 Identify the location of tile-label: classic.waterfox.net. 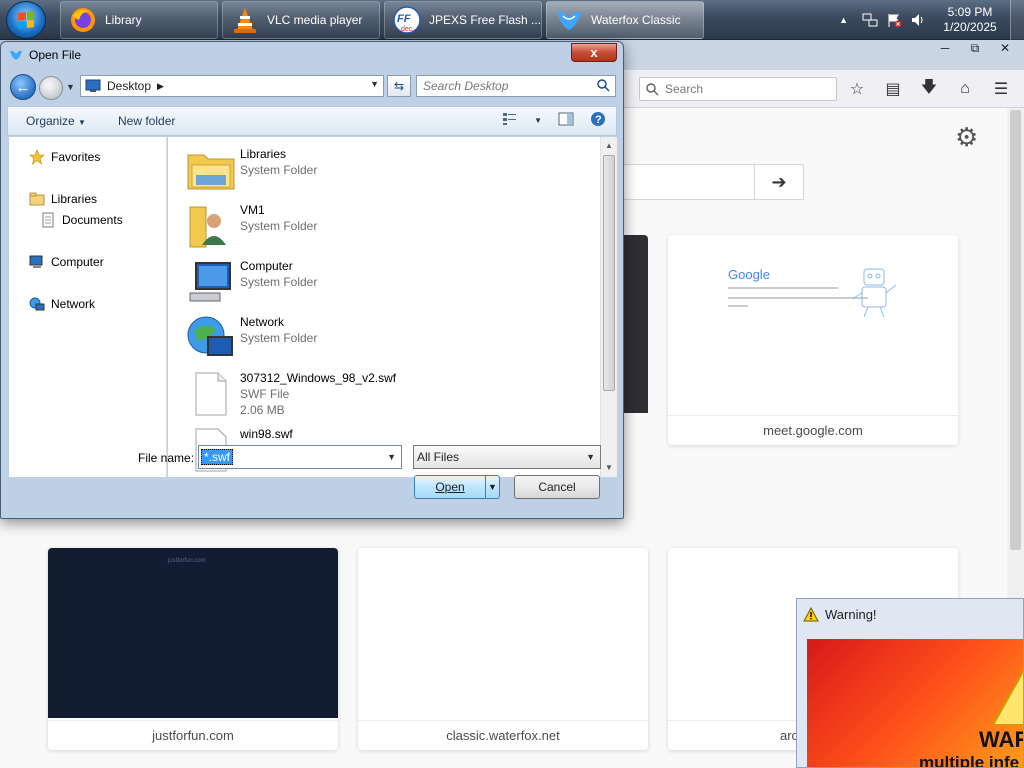
(503, 735).